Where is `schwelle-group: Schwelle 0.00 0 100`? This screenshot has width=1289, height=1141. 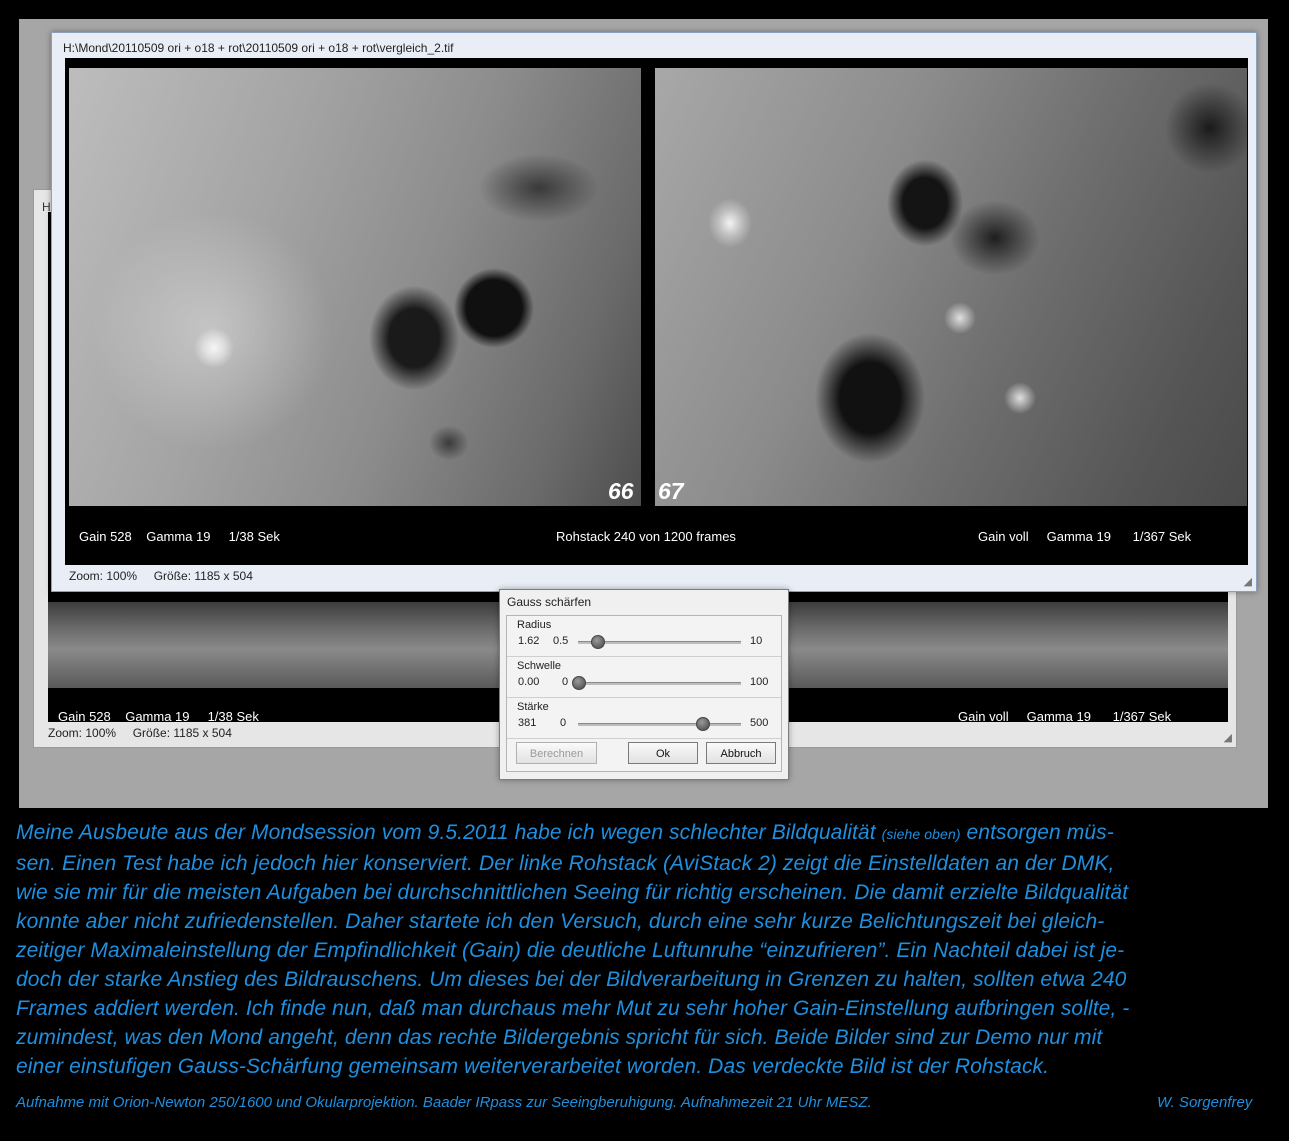 schwelle-group: Schwelle 0.00 0 100 is located at coordinates (644, 677).